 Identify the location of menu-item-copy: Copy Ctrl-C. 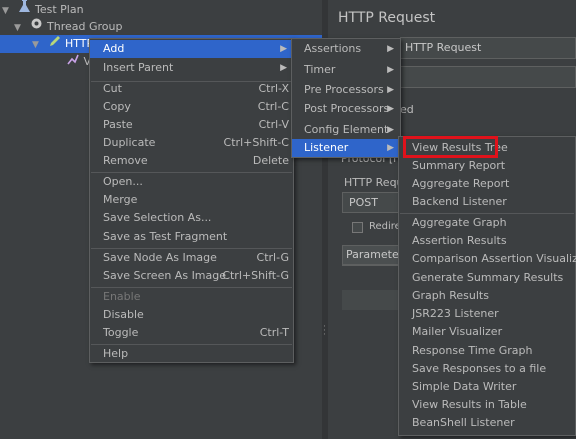
(191, 107).